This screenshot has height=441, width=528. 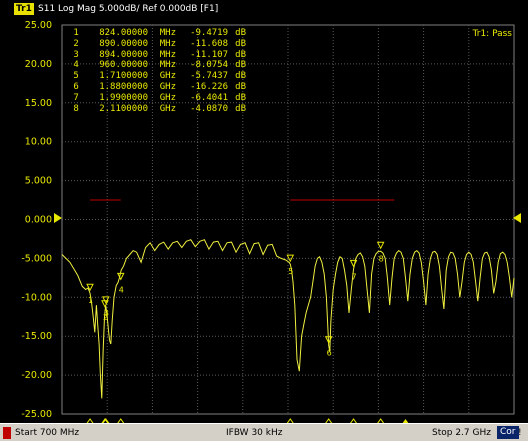 I want to click on marker-value: -9.4719, so click(x=209, y=33).